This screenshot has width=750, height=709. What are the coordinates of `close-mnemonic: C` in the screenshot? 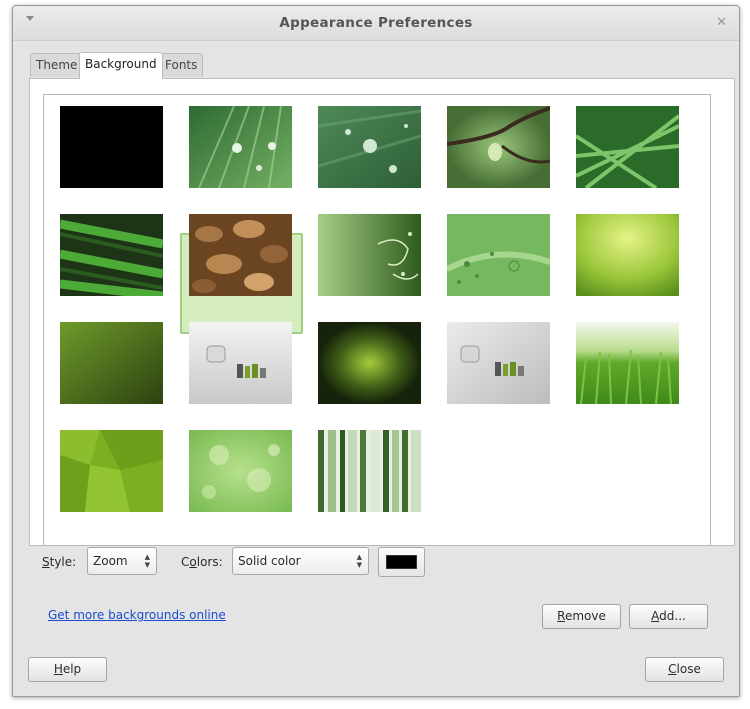 It's located at (672, 669).